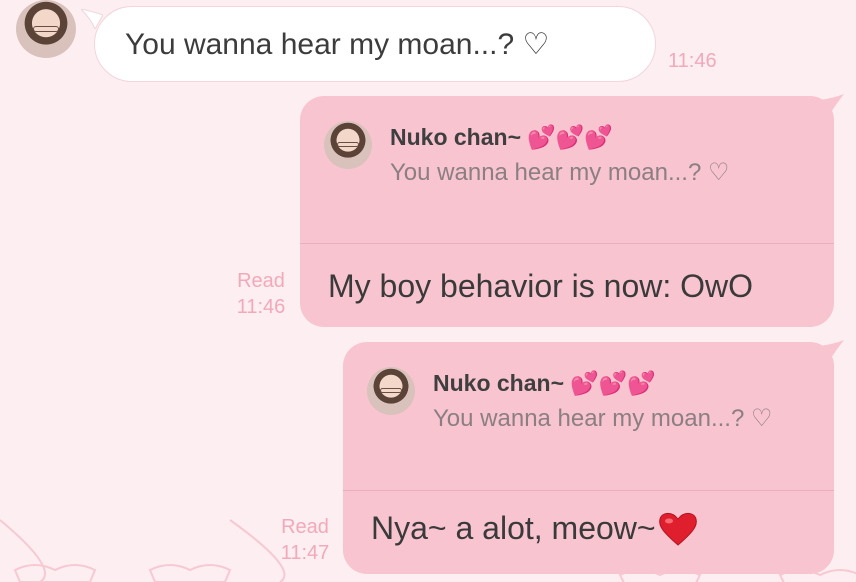 The height and width of the screenshot is (582, 856). I want to click on outgoing-message-text: Nya~ a alot, meow~, so click(513, 528).